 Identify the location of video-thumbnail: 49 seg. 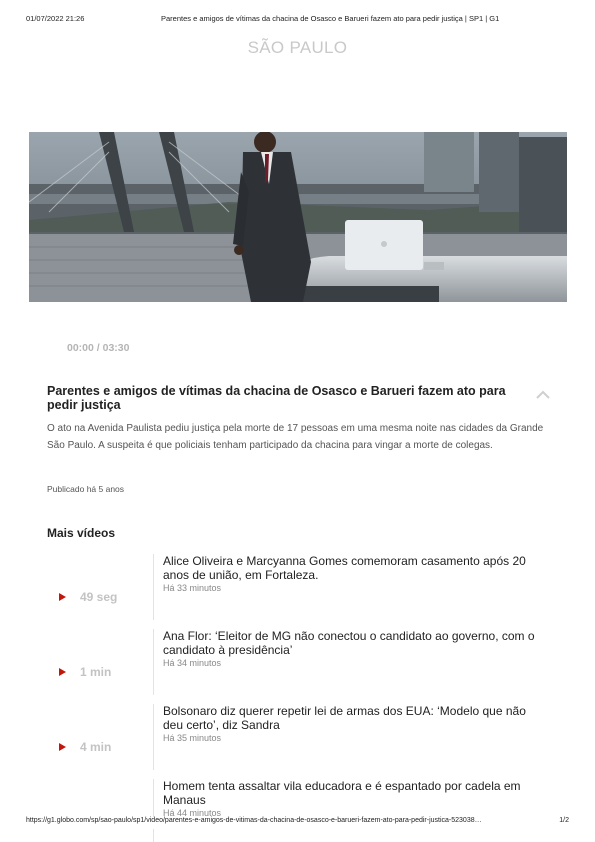
(100, 589).